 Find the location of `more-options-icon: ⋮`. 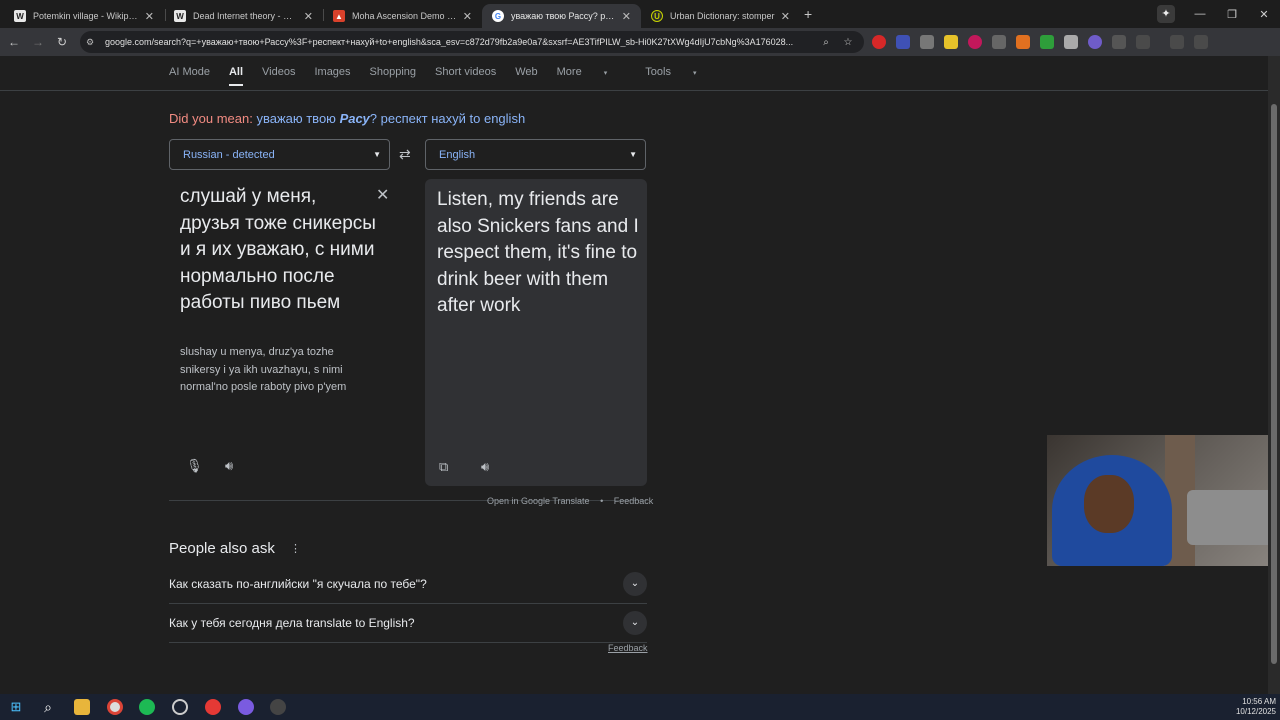

more-options-icon: ⋮ is located at coordinates (295, 548).